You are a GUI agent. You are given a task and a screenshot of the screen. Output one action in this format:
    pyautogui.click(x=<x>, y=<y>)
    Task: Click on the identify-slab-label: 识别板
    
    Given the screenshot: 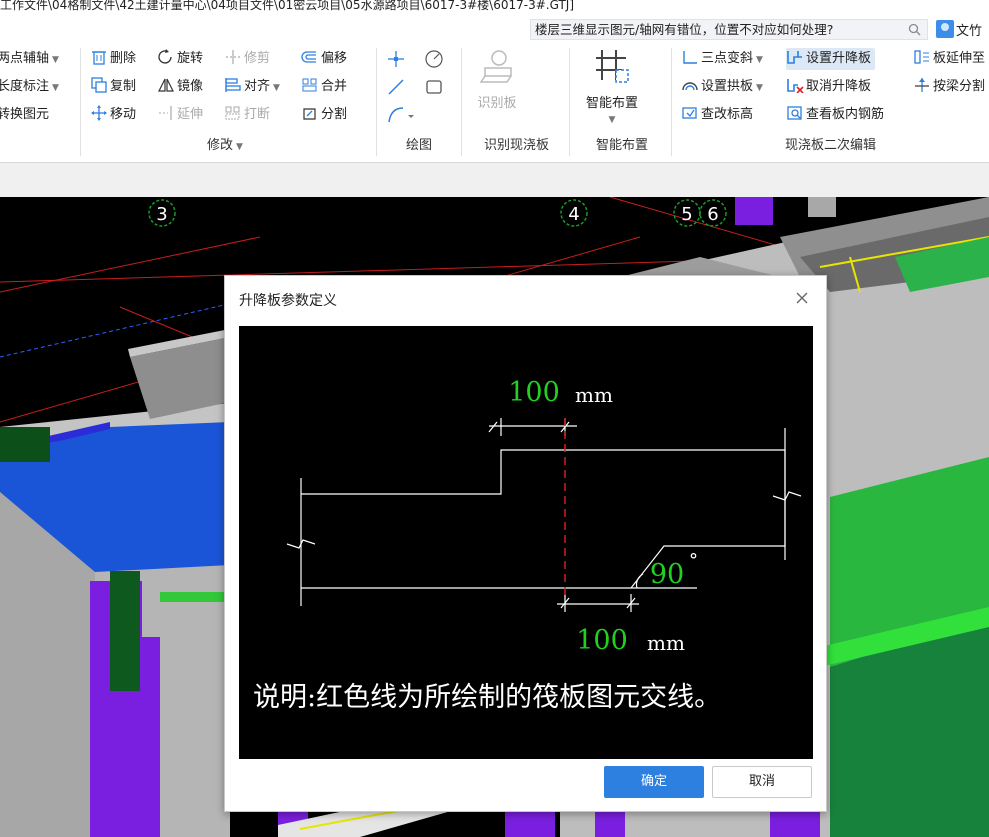 What is the action you would take?
    pyautogui.click(x=497, y=103)
    